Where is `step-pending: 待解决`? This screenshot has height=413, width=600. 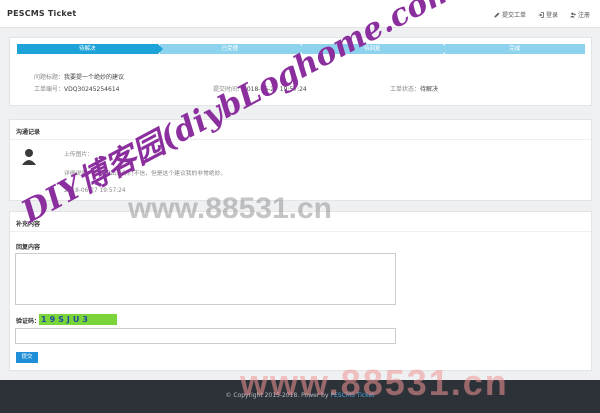
step-pending: 待解决 is located at coordinates (89, 49).